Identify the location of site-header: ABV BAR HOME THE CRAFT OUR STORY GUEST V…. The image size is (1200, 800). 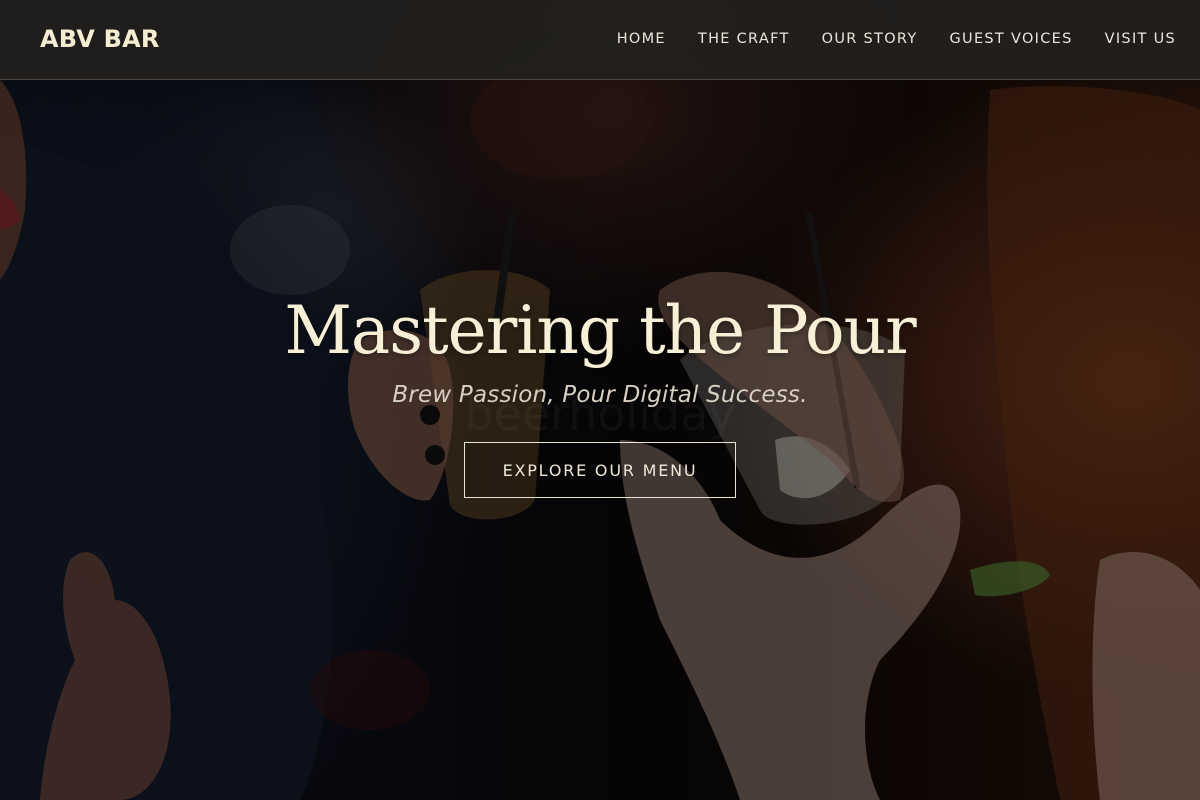
(600, 40).